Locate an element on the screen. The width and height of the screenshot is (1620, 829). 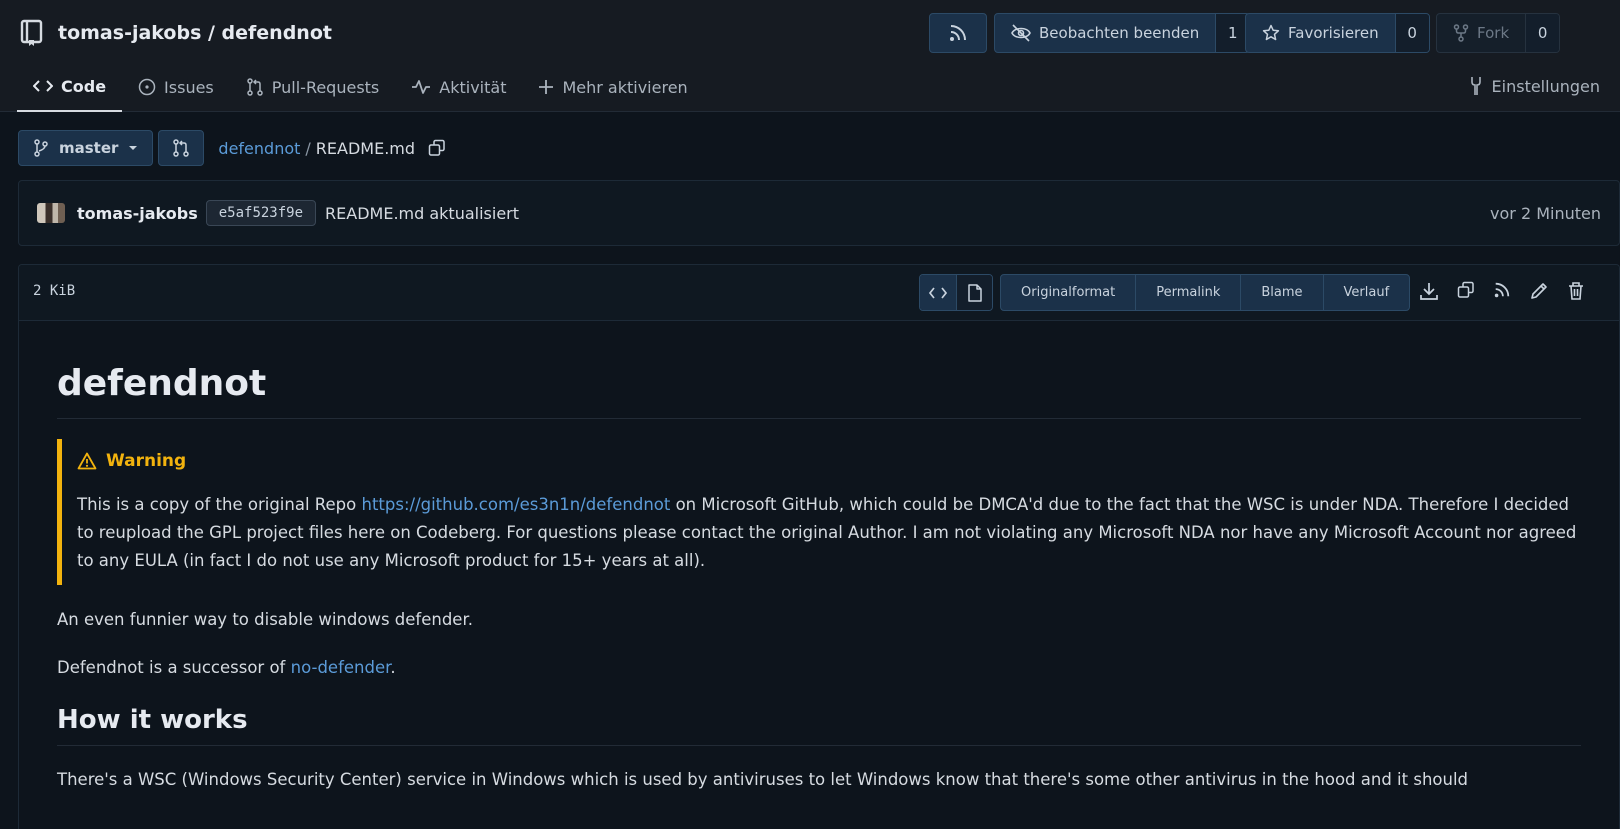
breadcrumb: defendnot / README.md is located at coordinates (332, 148).